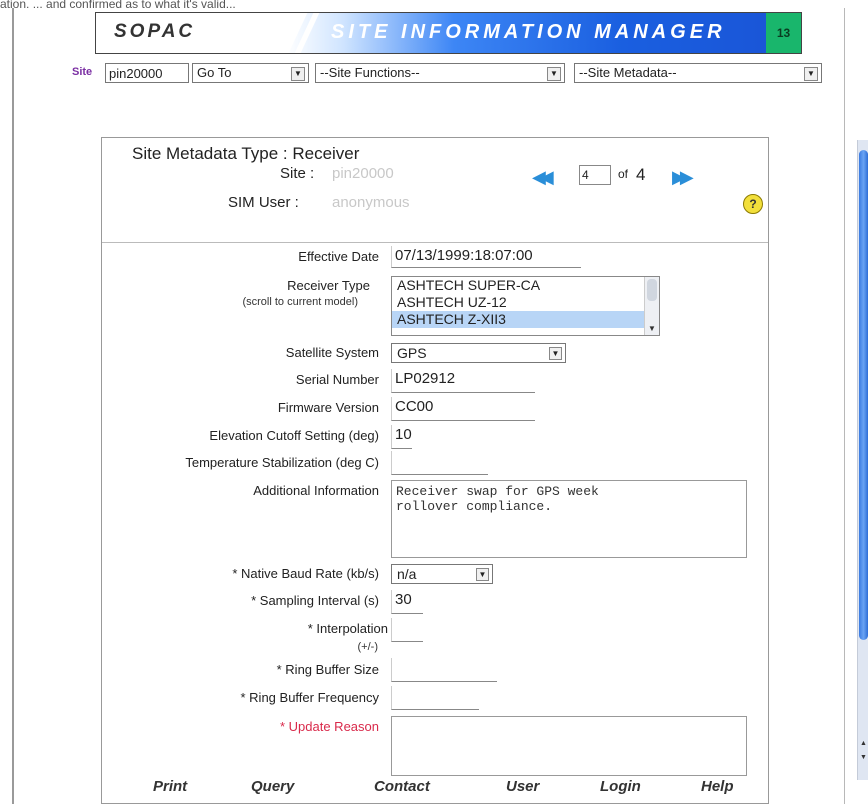 This screenshot has height=804, width=868. I want to click on effective-date-field: 07/13/1999:18:07:00, so click(486, 257).